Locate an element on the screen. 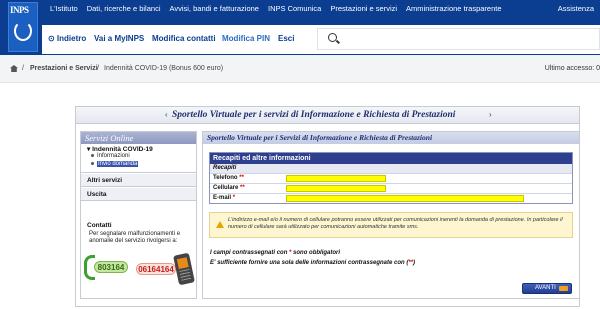 Image resolution: width=600 pixels, height=309 pixels. logo-swirl-icon is located at coordinates (23, 31).